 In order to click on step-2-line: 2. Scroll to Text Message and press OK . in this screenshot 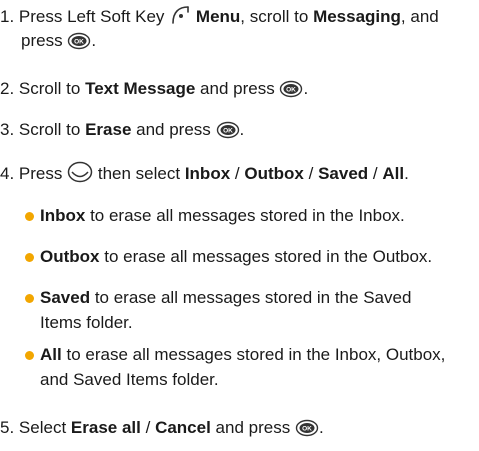, I will do `click(154, 89)`.